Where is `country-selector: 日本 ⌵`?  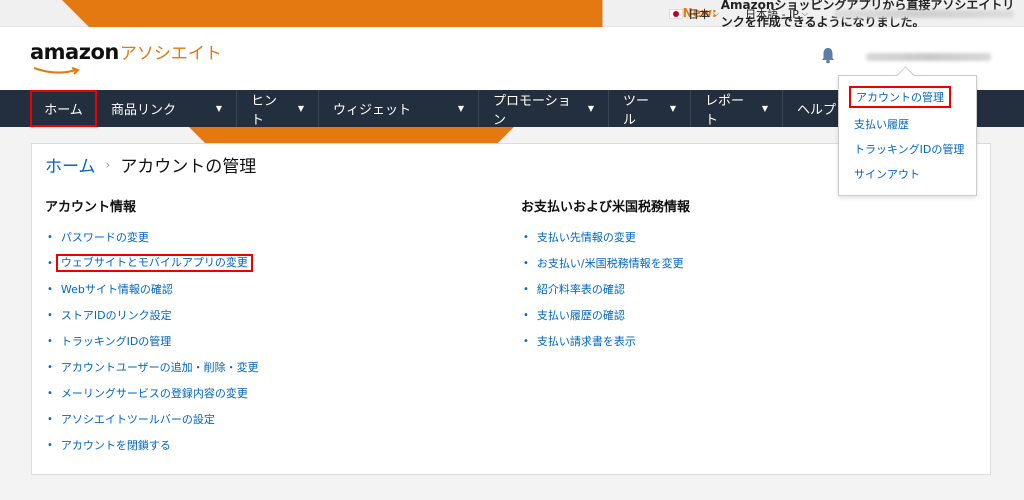
country-selector: 日本 ⌵ is located at coordinates (694, 14).